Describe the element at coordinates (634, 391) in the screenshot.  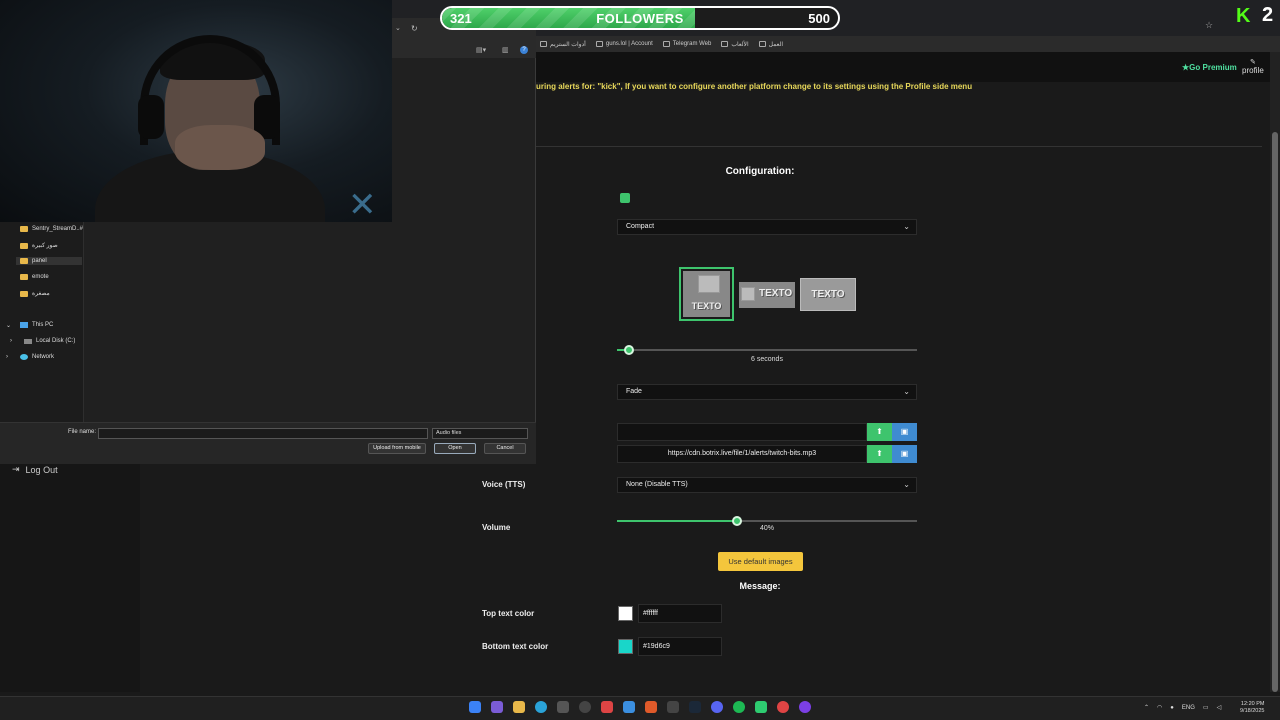
I see `animation-select-value: Fade` at that location.